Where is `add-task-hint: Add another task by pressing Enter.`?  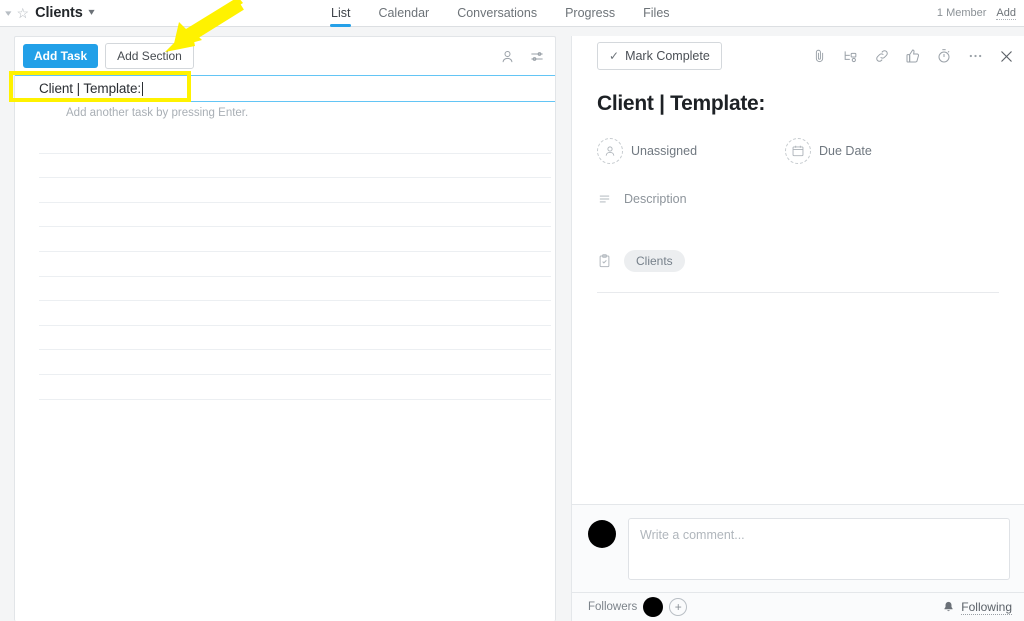 add-task-hint: Add another task by pressing Enter. is located at coordinates (157, 113).